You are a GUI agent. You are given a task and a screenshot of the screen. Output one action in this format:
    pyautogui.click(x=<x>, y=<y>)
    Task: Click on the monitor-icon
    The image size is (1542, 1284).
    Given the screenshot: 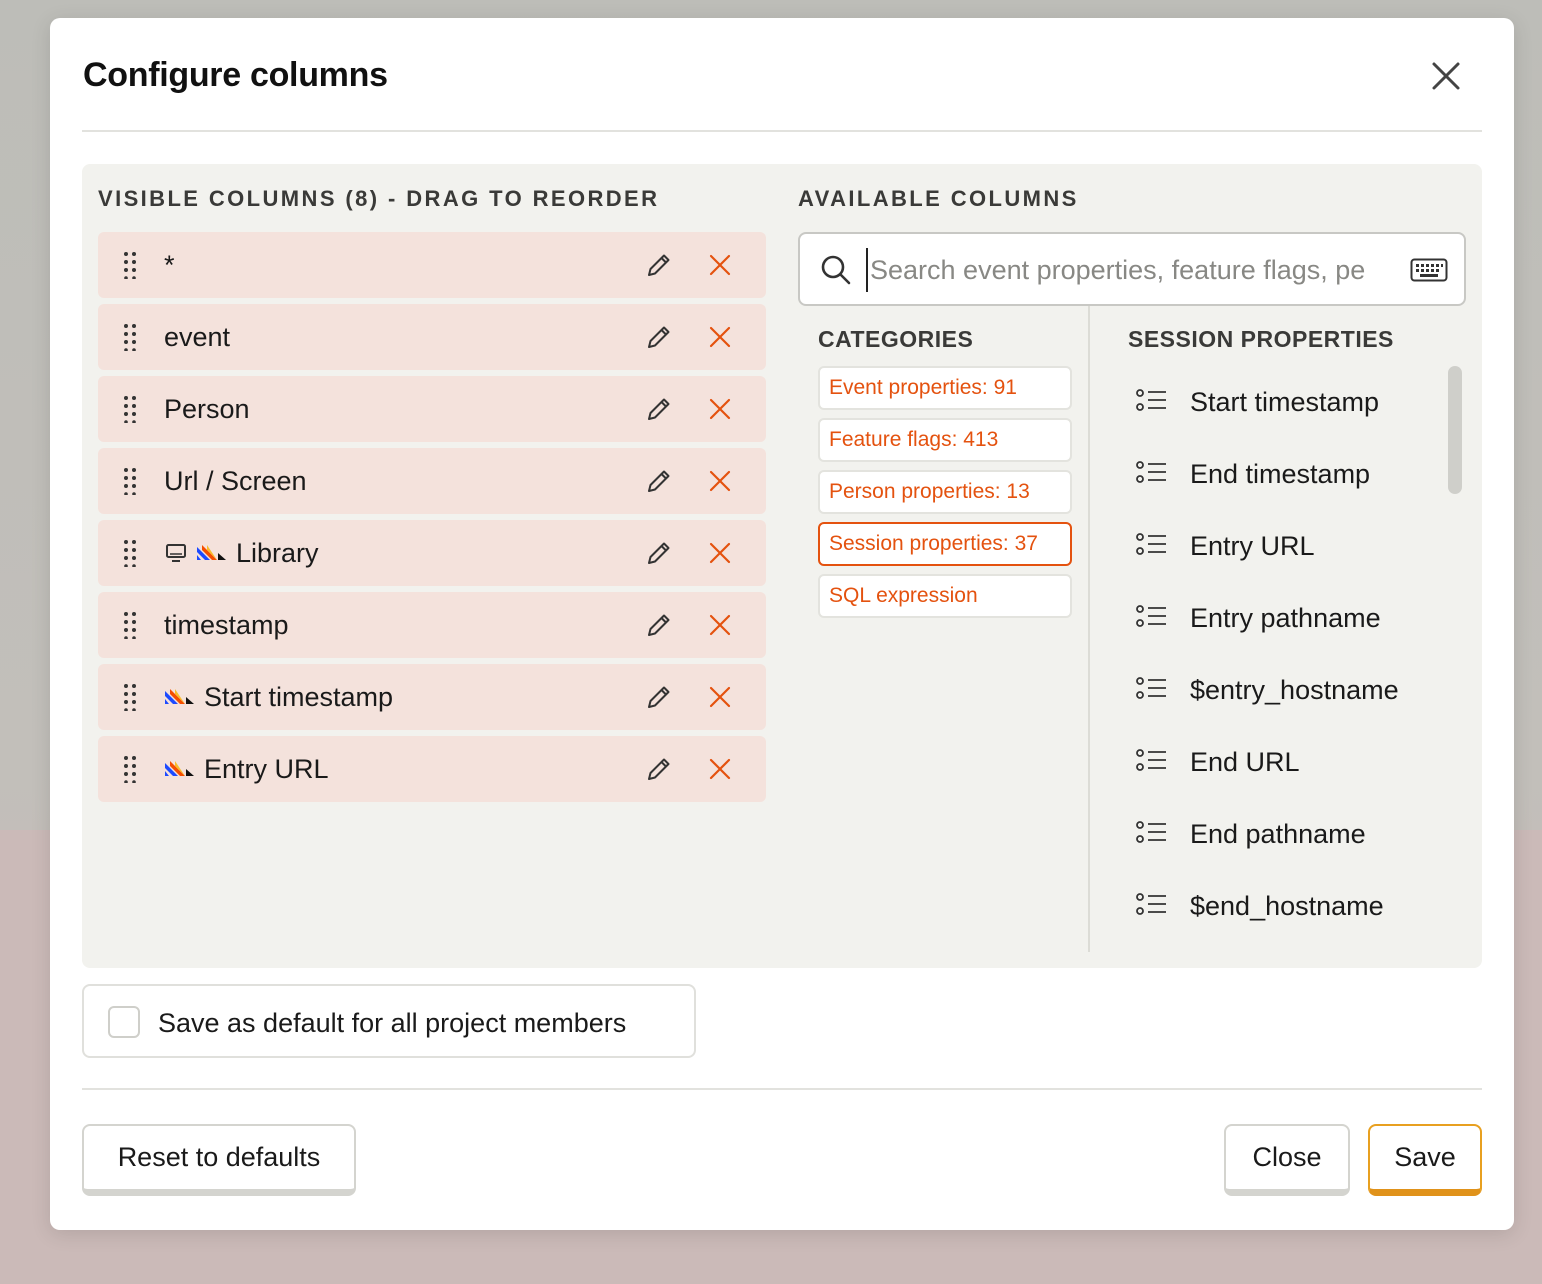 What is the action you would take?
    pyautogui.click(x=176, y=553)
    